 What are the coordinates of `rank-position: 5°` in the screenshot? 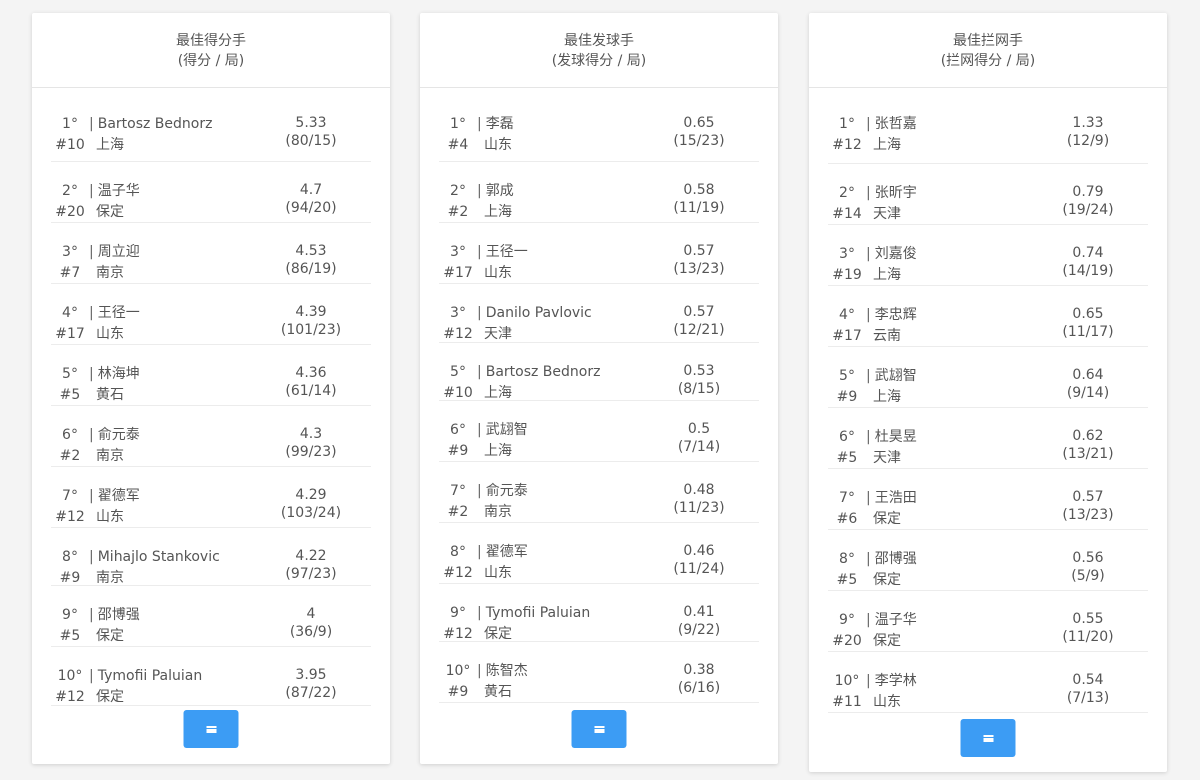 It's located at (458, 372).